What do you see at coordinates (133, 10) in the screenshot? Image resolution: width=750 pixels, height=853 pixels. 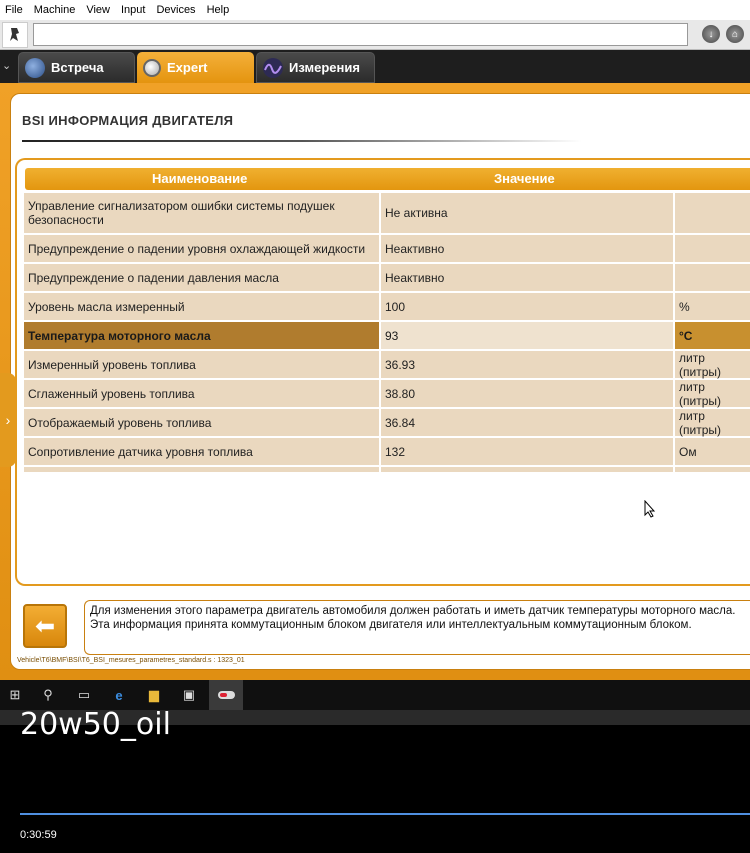 I see `menu-input: Input` at bounding box center [133, 10].